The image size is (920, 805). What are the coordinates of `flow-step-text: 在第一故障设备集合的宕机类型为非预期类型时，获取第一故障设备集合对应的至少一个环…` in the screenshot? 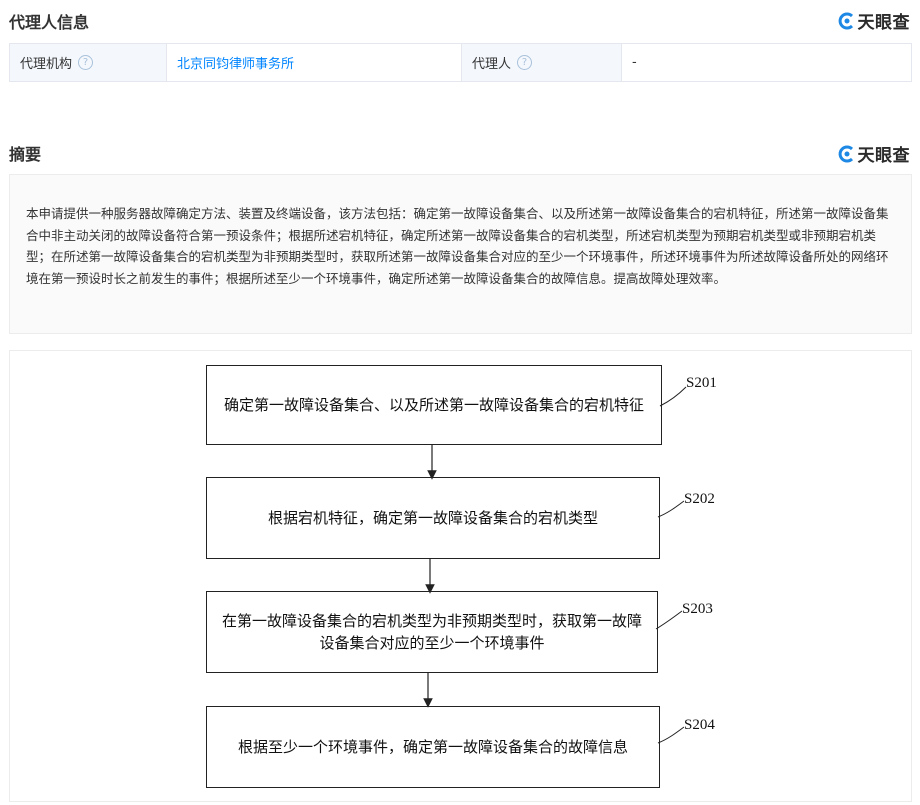 It's located at (431, 632).